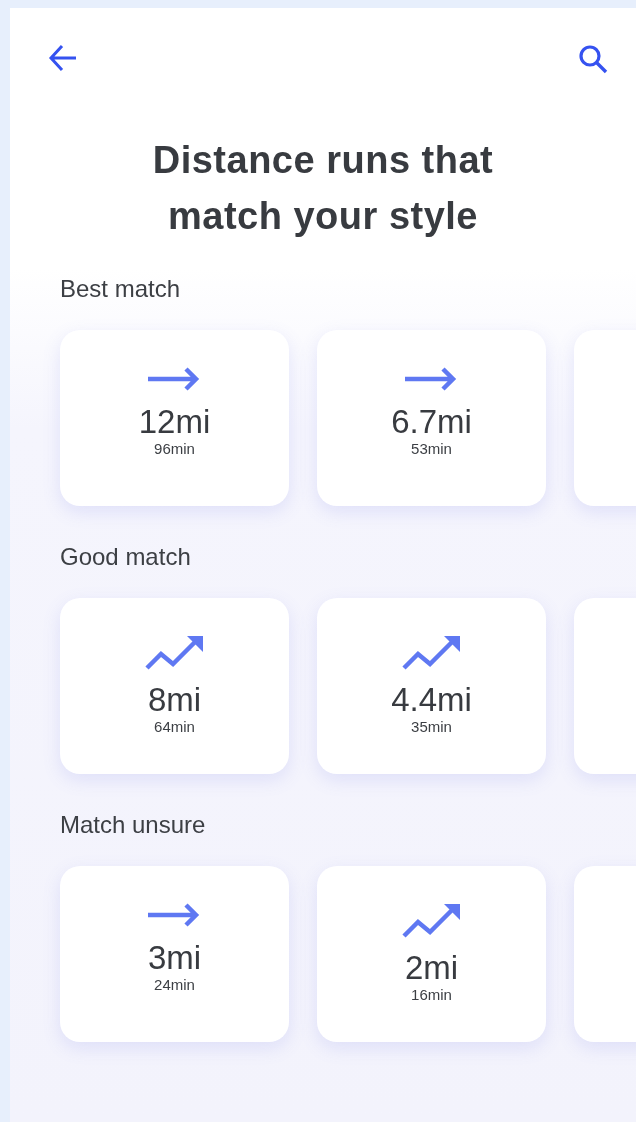 This screenshot has width=636, height=1122. What do you see at coordinates (133, 825) in the screenshot?
I see `section-heading: Match unsure` at bounding box center [133, 825].